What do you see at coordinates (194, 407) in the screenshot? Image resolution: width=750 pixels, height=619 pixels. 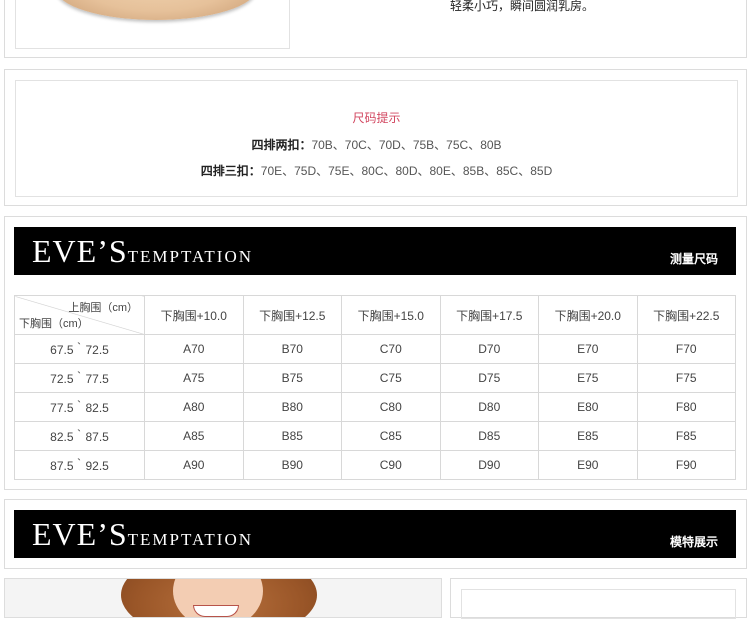 I see `size-cell: A80` at bounding box center [194, 407].